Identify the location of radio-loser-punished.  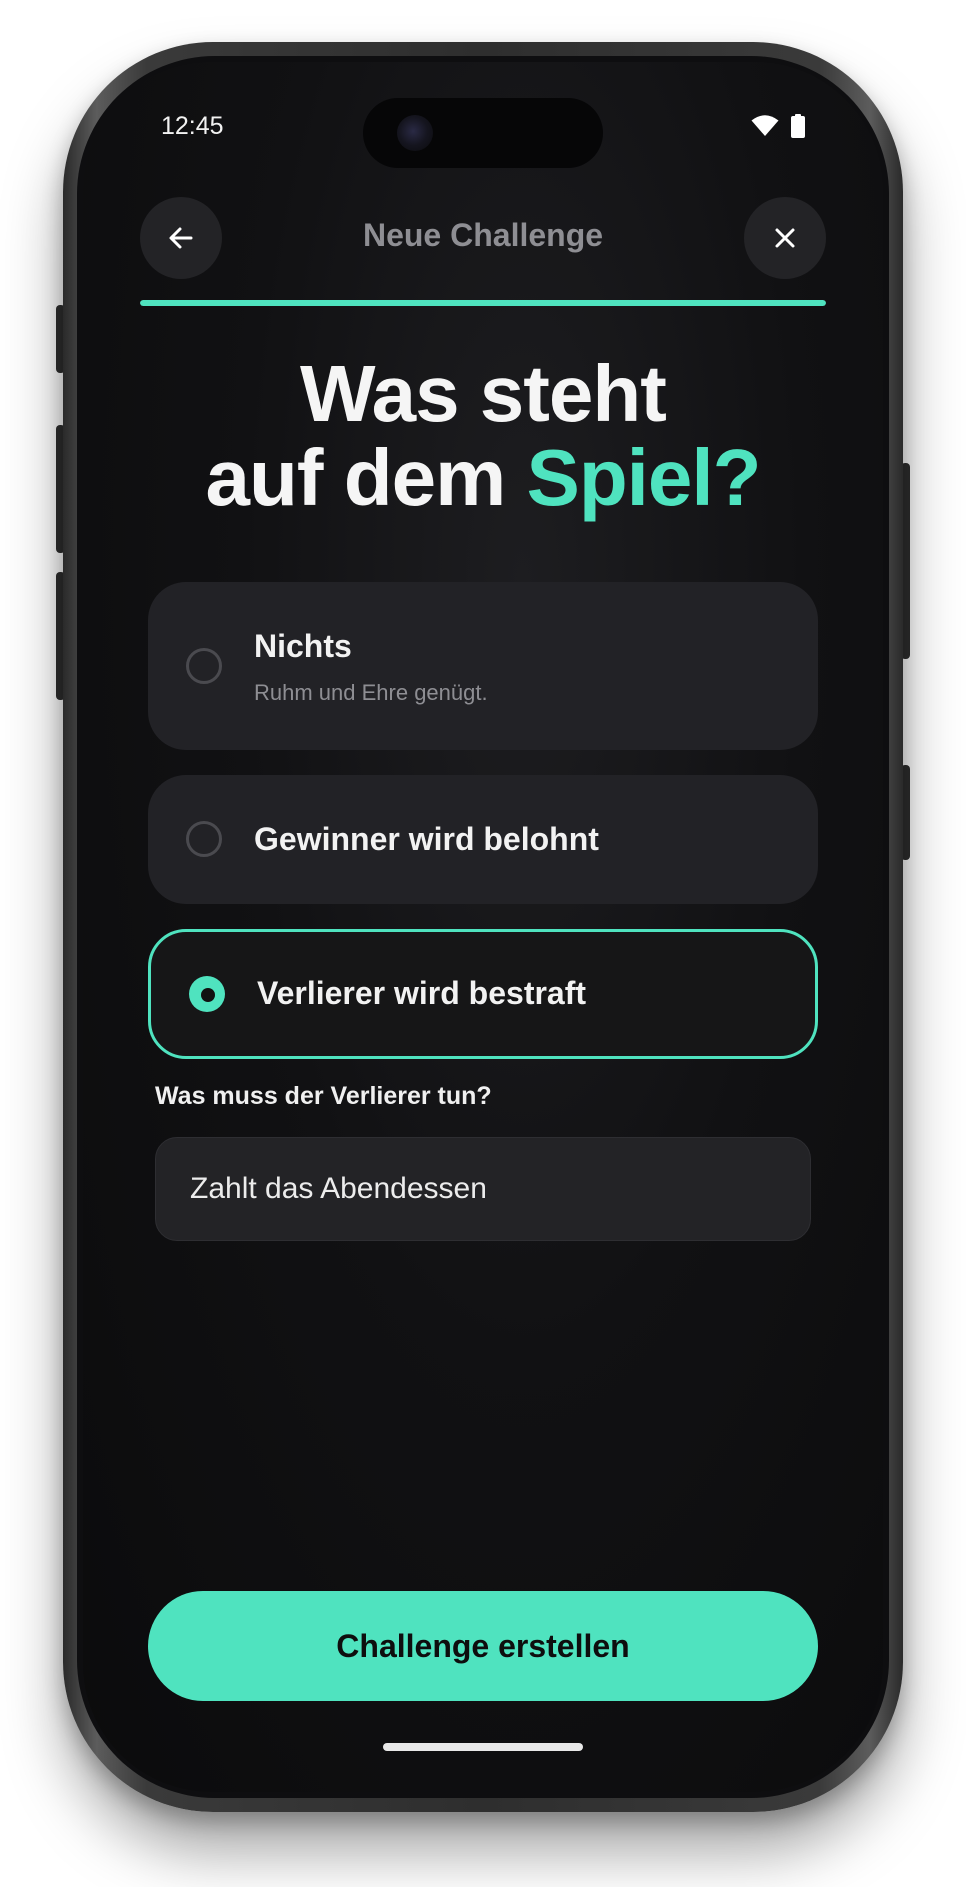
(207, 994).